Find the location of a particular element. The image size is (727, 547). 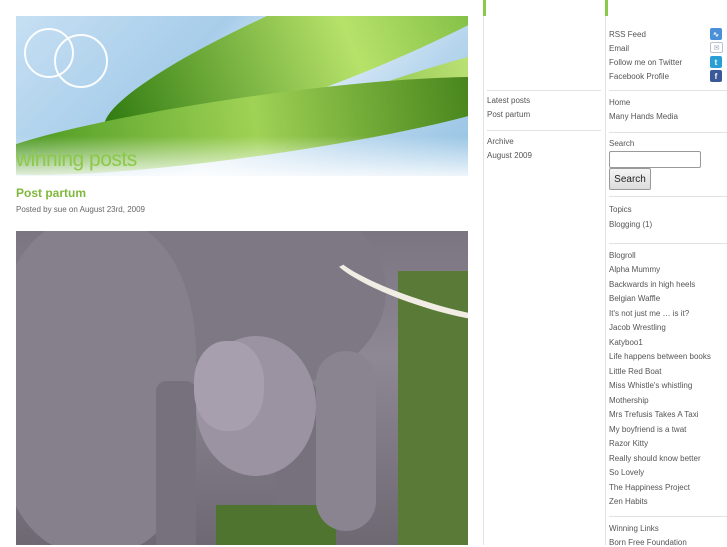

post-meta: Posted by sue on August 23rd, 2009 is located at coordinates (80, 209).